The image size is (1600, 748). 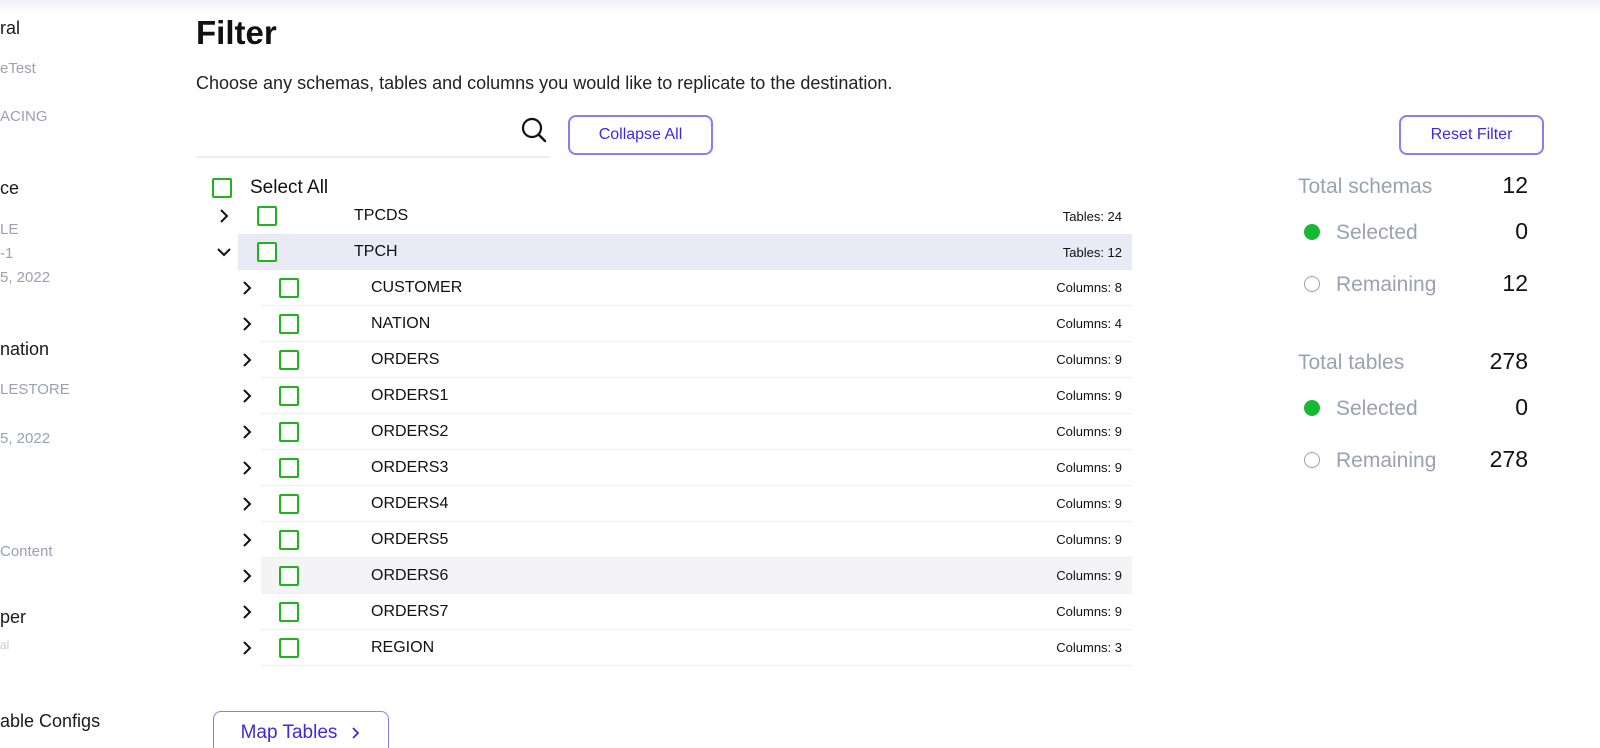 What do you see at coordinates (18, 68) in the screenshot?
I see `sidebar-subtext: eTest` at bounding box center [18, 68].